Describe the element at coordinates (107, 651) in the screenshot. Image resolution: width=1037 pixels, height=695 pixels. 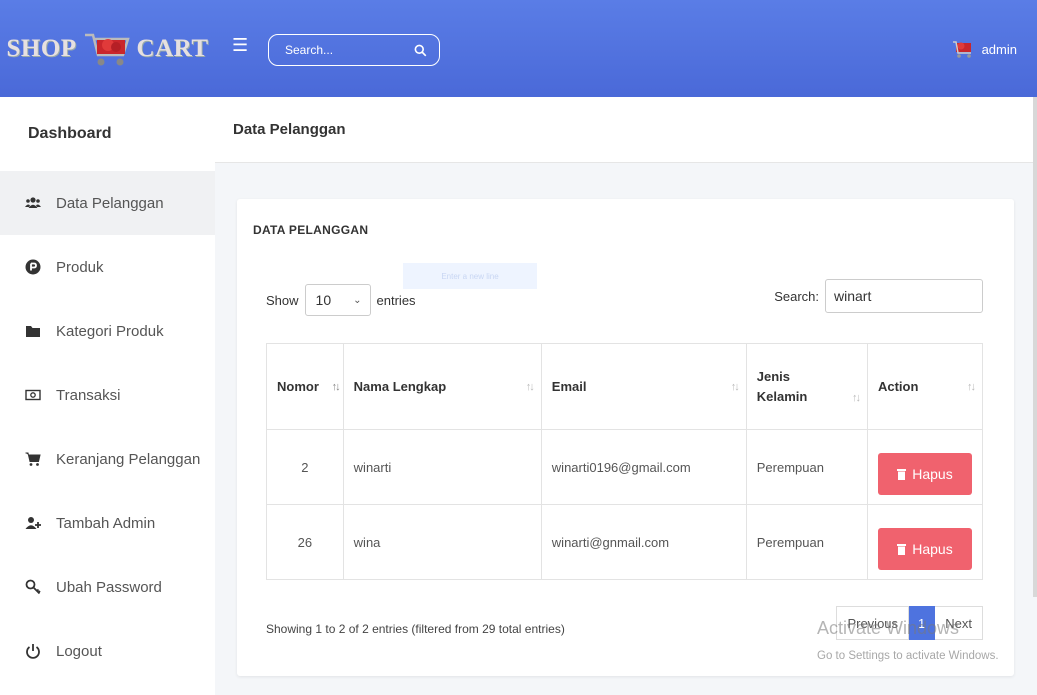
I see `sidebar-item-logout: Logout` at that location.